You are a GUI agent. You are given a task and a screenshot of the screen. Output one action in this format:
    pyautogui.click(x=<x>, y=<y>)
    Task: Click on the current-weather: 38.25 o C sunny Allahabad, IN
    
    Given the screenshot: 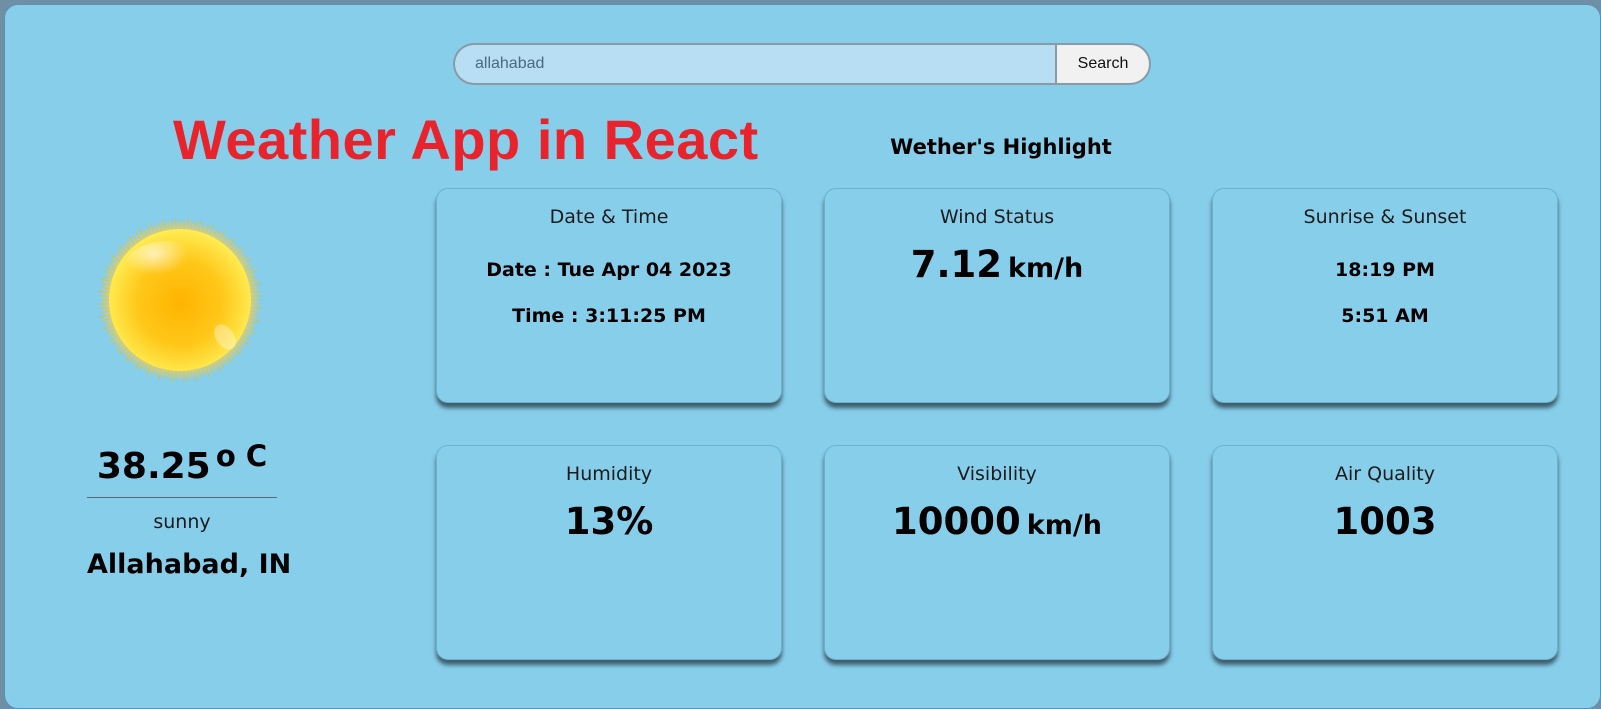 What is the action you would take?
    pyautogui.click(x=189, y=510)
    